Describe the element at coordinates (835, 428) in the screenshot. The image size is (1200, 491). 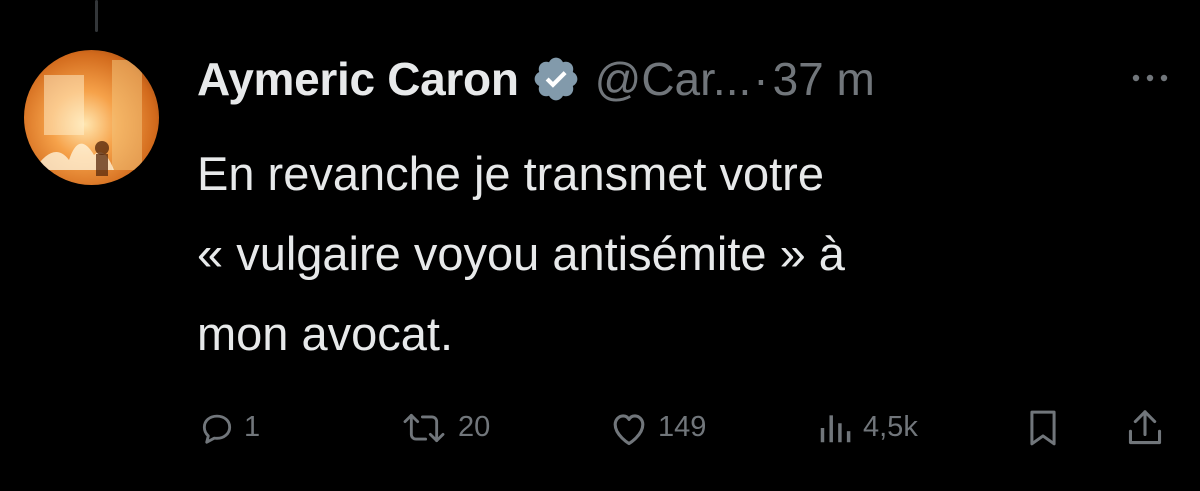
I see `views-chart-icon` at that location.